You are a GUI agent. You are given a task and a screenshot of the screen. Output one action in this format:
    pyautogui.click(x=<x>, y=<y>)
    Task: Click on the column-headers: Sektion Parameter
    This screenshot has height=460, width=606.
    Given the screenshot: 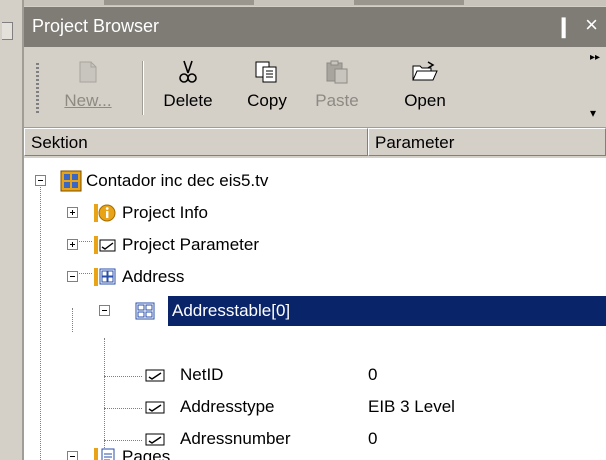 What is the action you would take?
    pyautogui.click(x=315, y=143)
    